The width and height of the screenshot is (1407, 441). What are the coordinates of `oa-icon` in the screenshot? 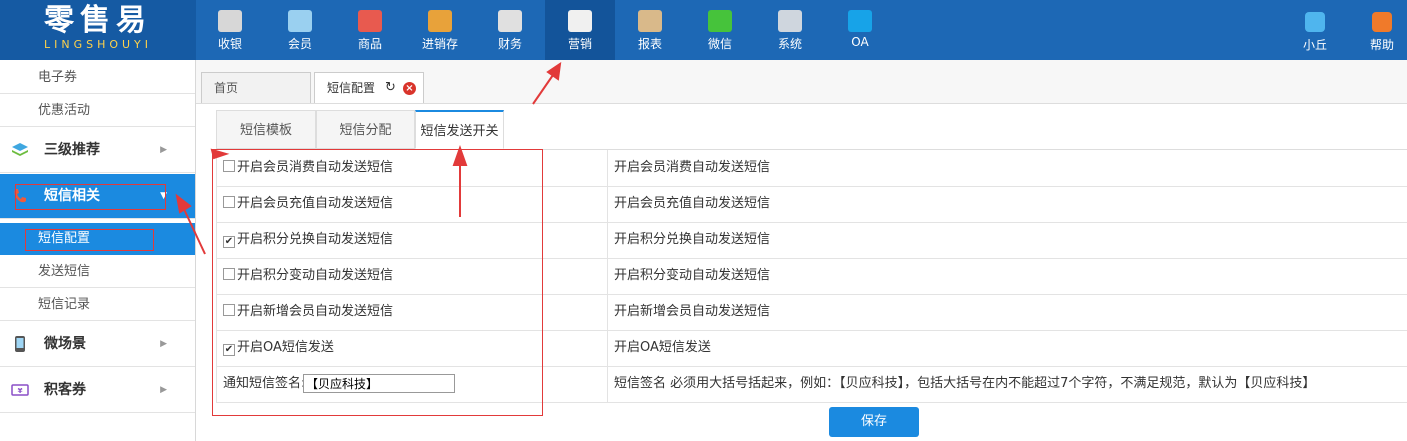 It's located at (860, 21).